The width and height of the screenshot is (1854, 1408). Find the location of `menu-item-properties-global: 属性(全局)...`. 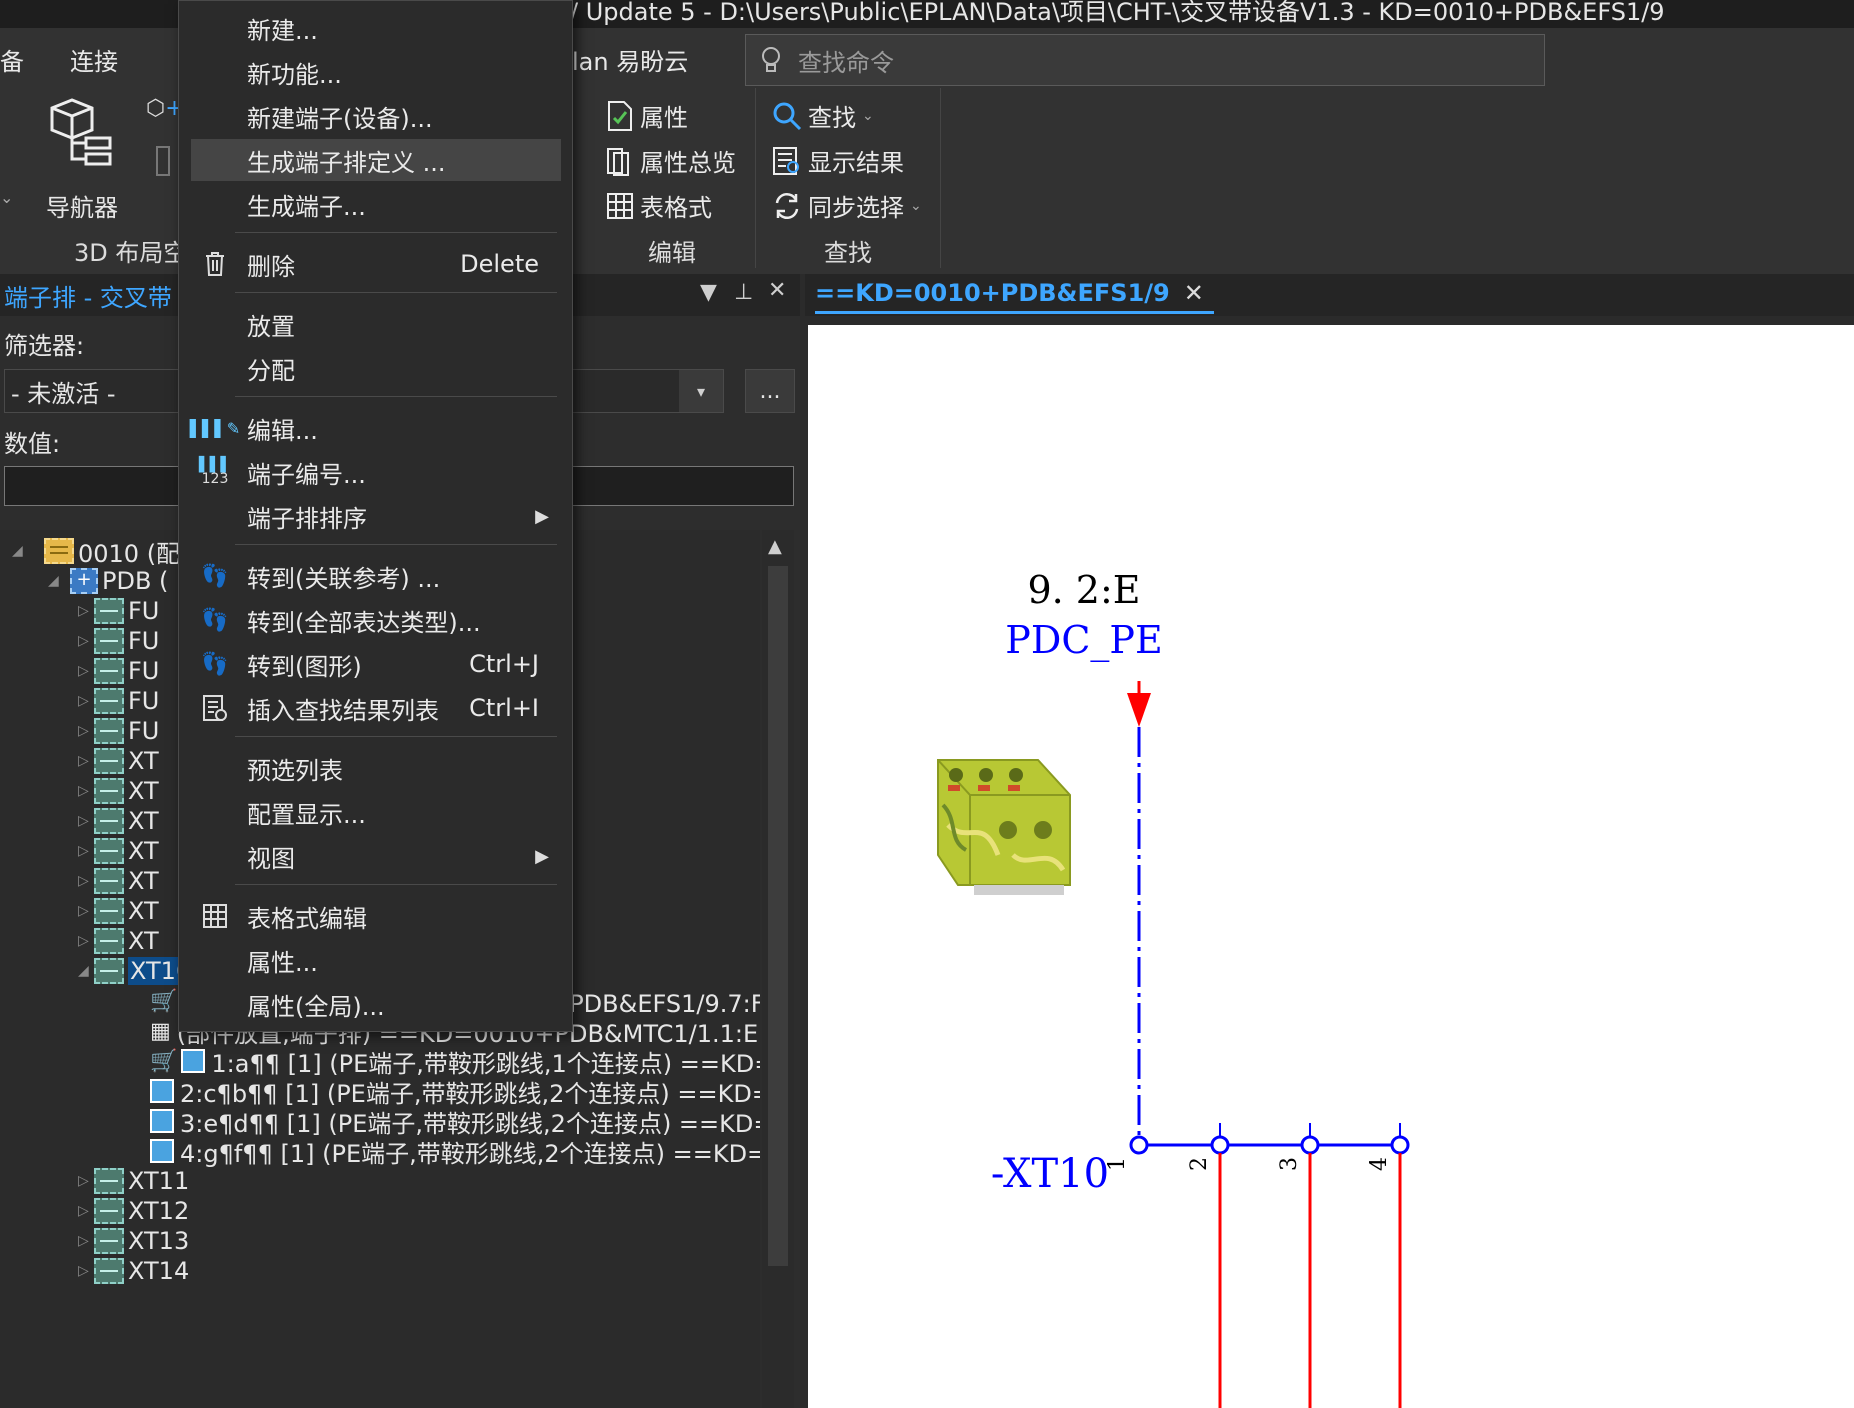

menu-item-properties-global: 属性(全局)... is located at coordinates (376, 1004).